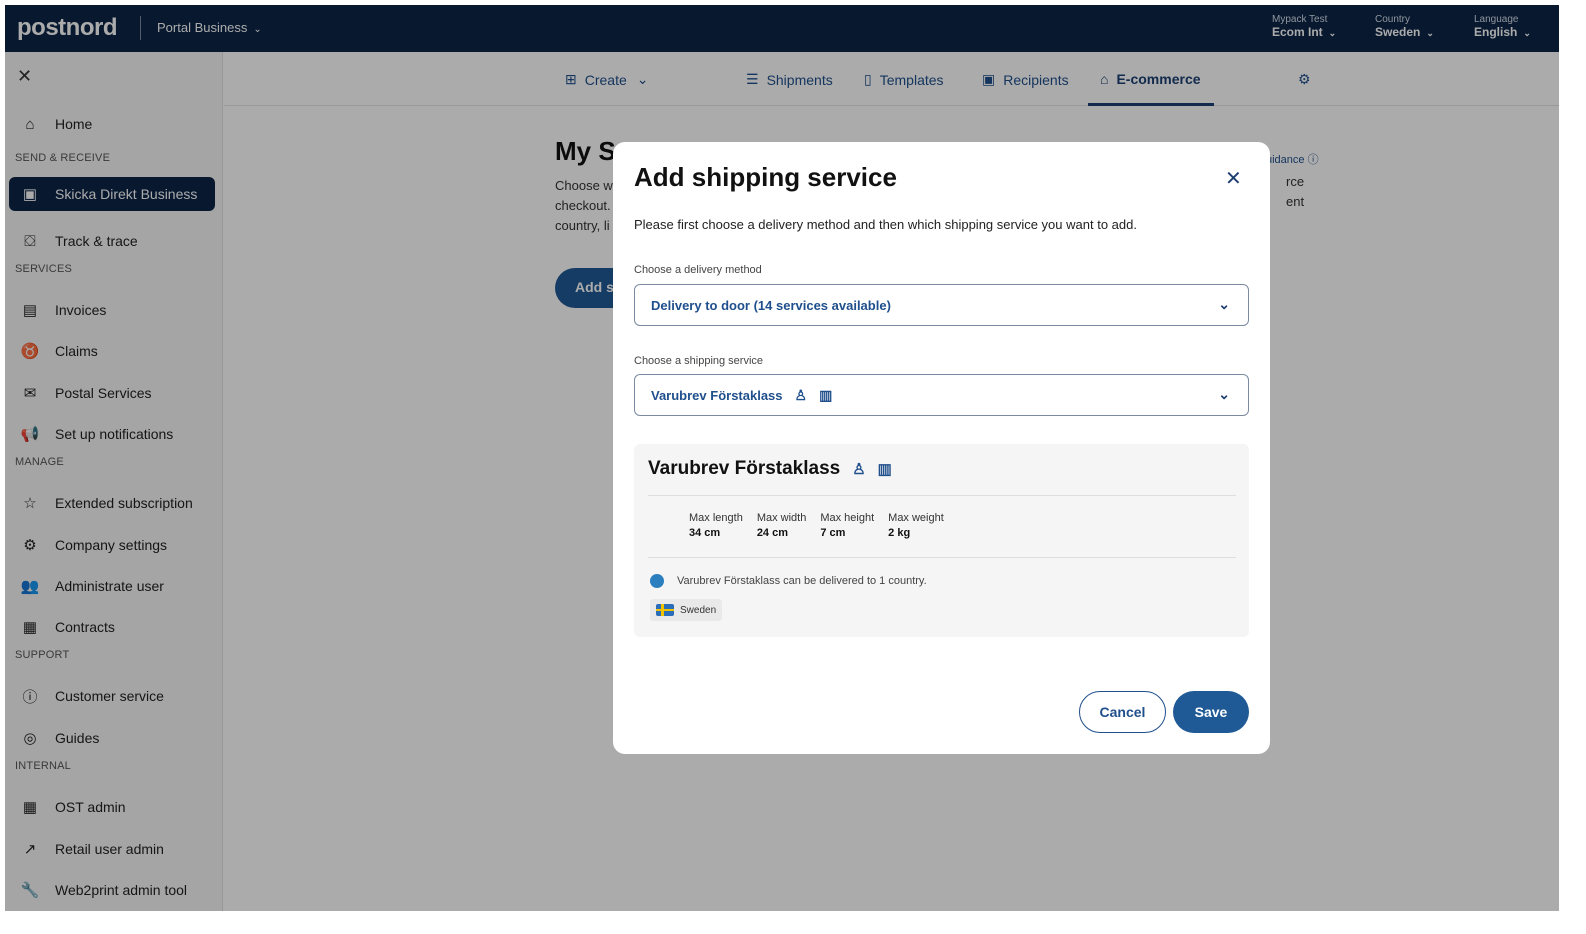 The height and width of the screenshot is (934, 1586). I want to click on country-chip: Sweden, so click(686, 610).